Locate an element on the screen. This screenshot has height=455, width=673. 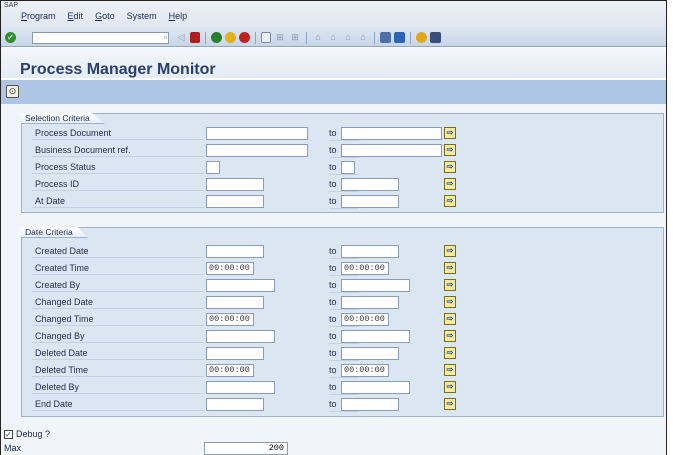
criteria-row: Deleted By to ⇨ is located at coordinates (347, 388).